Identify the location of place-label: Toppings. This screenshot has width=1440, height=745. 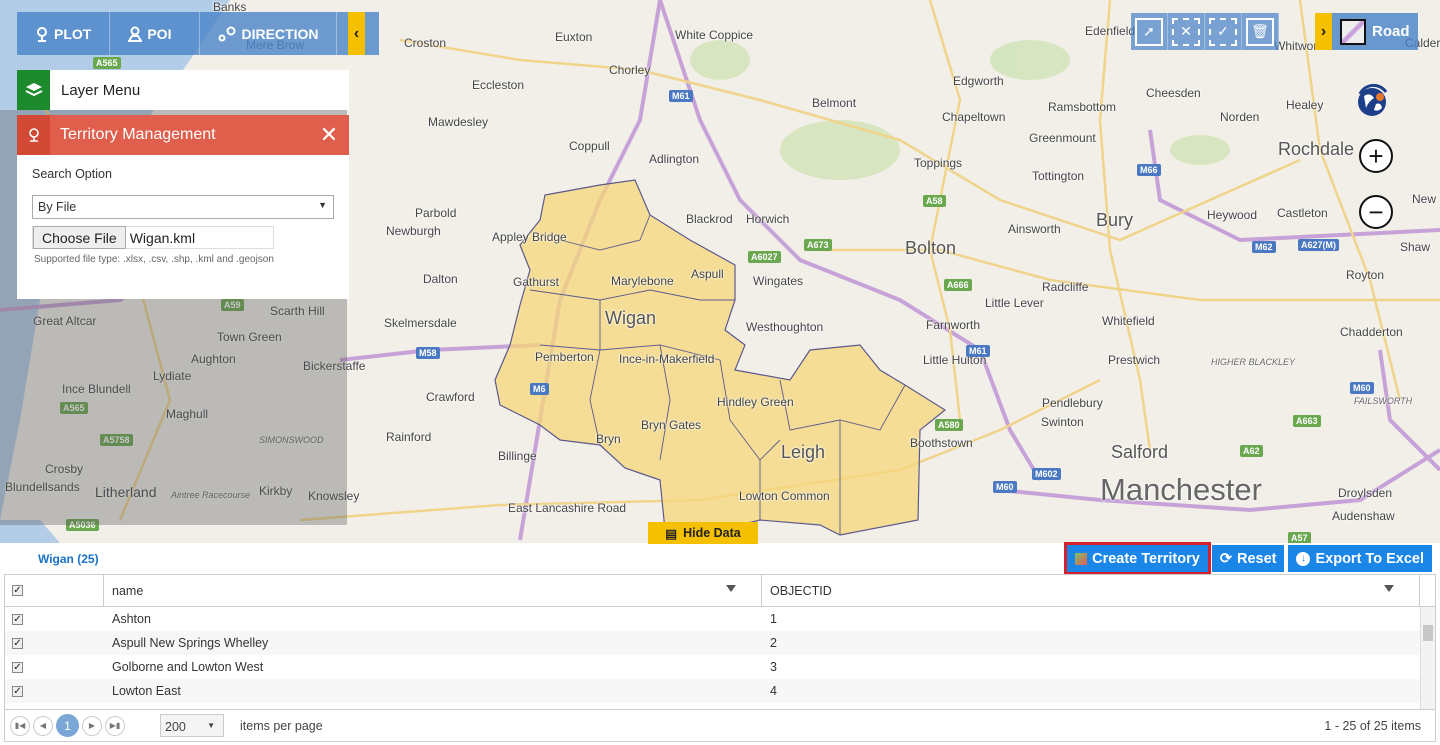
(938, 163).